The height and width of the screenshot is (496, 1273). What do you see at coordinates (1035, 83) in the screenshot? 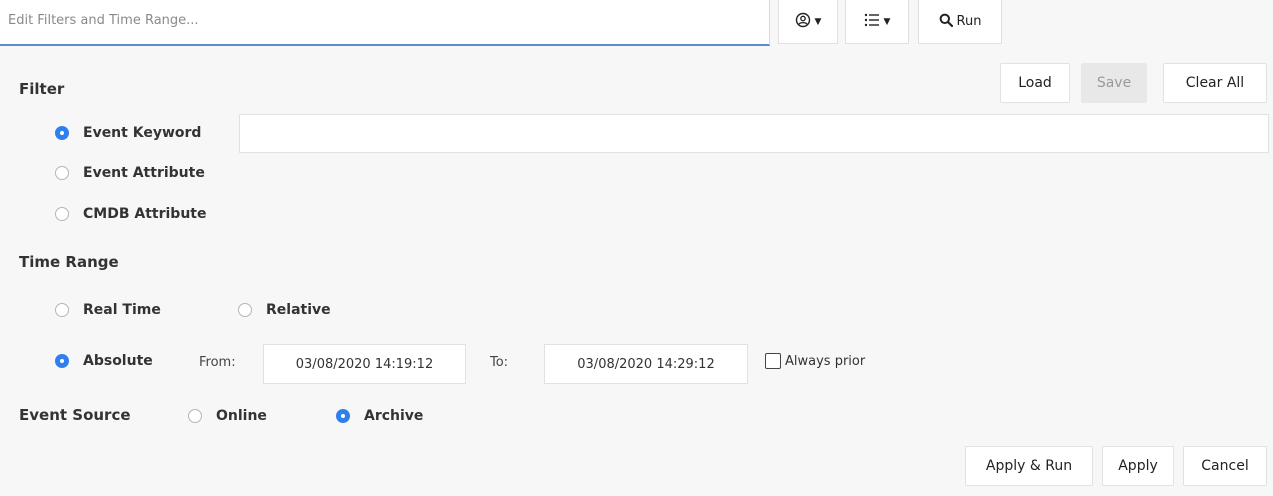
I see `load-button: Load` at bounding box center [1035, 83].